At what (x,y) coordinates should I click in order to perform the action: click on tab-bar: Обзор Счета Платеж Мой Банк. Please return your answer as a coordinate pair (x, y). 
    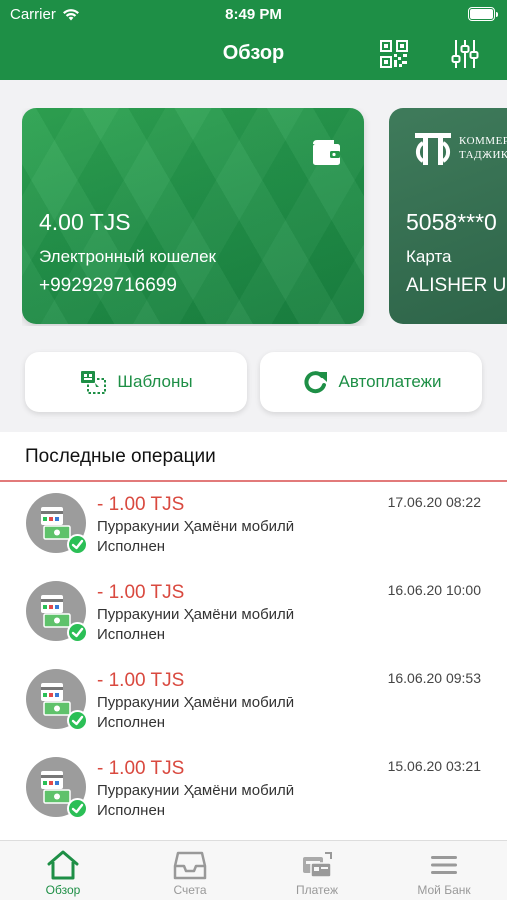
    Looking at the image, I should click on (253, 870).